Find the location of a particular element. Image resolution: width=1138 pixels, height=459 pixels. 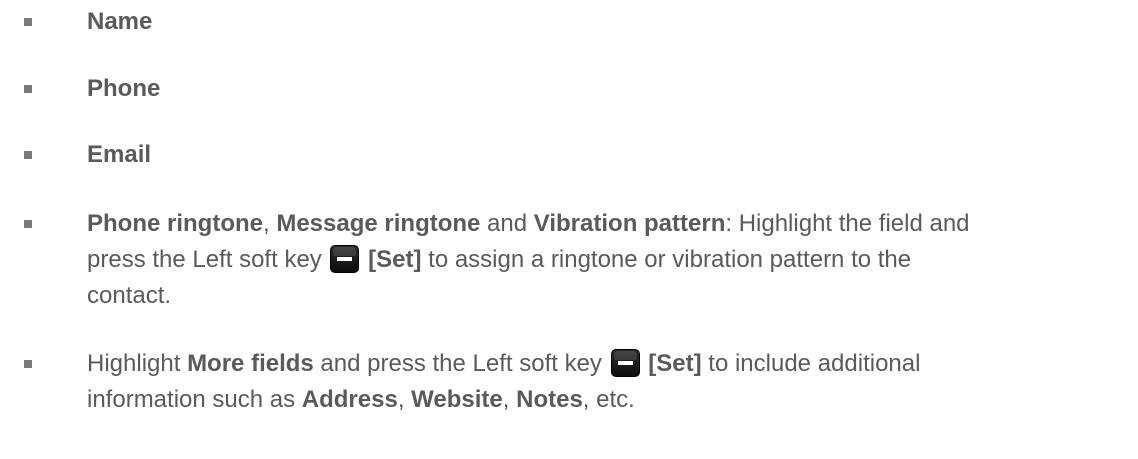

field-email-label: Email is located at coordinates (119, 154).